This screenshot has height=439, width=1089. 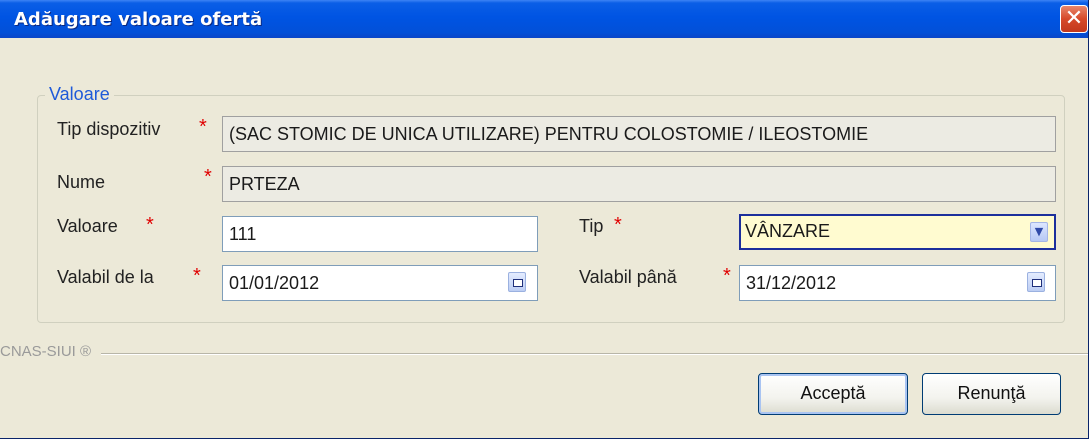 I want to click on valabil-pana-input: 31/12/2012, so click(x=897, y=283).